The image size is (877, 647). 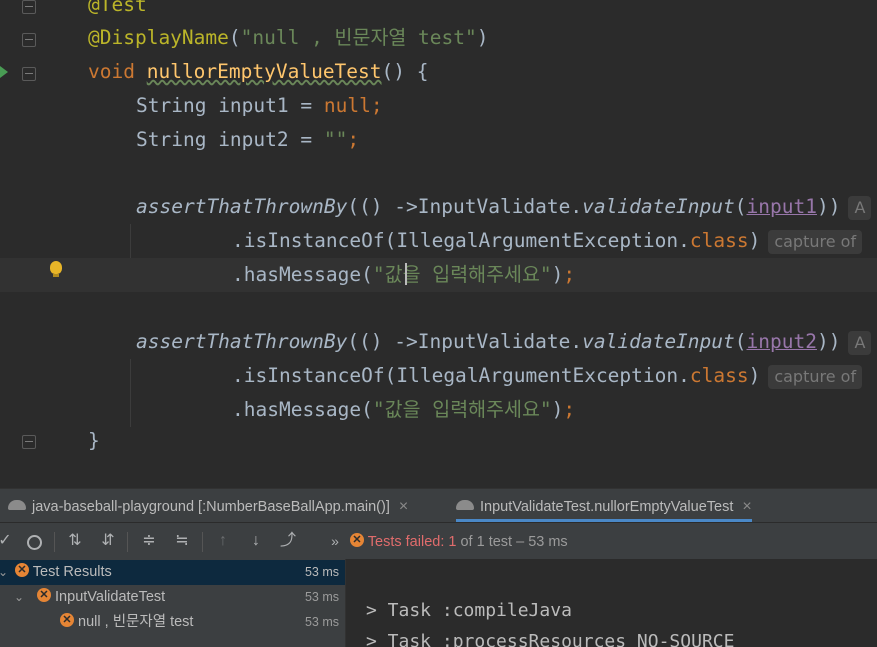 I want to click on code-line: .hasMessage("값을 입력해주세요");, so click(x=438, y=410).